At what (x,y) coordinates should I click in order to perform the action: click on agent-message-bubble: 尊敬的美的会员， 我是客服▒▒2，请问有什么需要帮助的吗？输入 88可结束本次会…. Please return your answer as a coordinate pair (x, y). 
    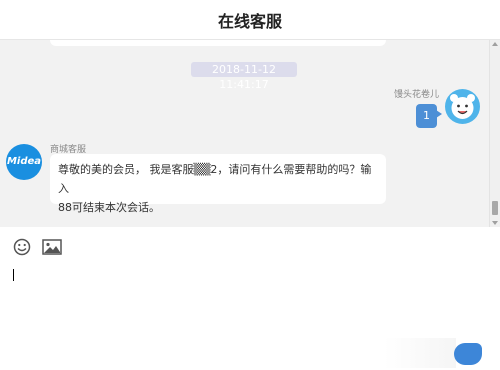
    Looking at the image, I should click on (218, 184).